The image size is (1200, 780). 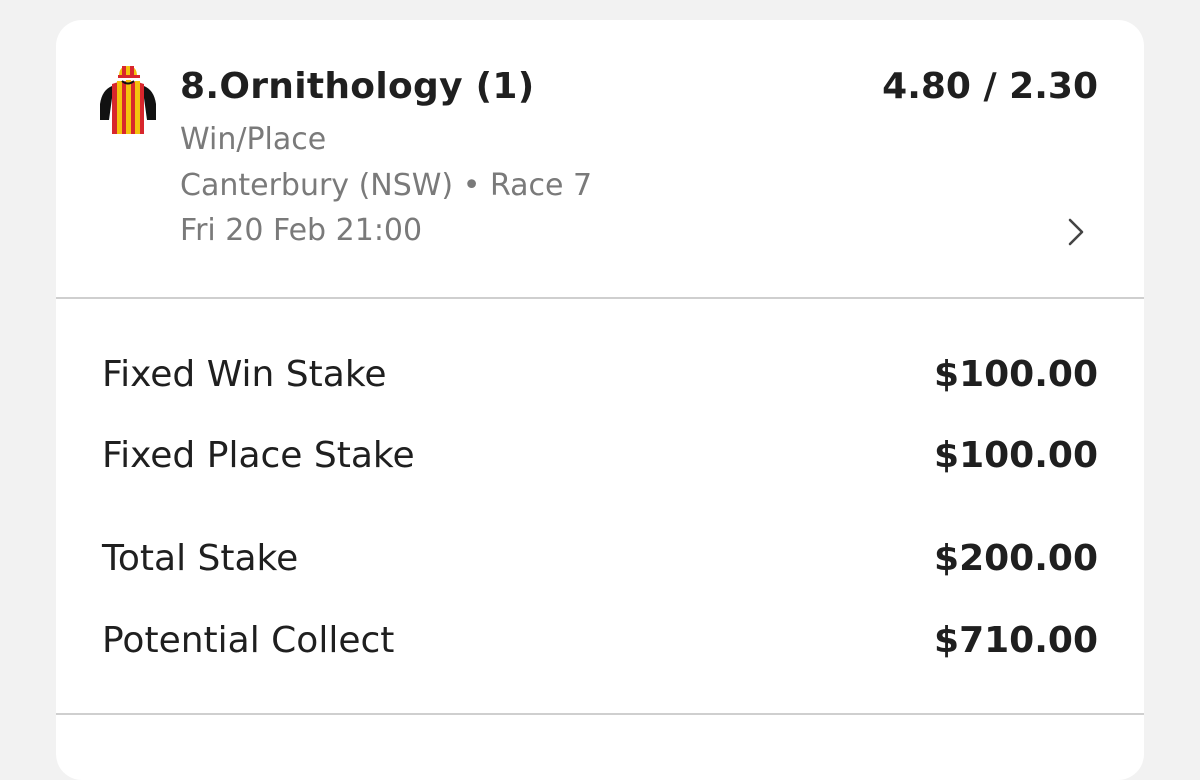 I want to click on total-stake-value: $200.00, so click(x=1016, y=558).